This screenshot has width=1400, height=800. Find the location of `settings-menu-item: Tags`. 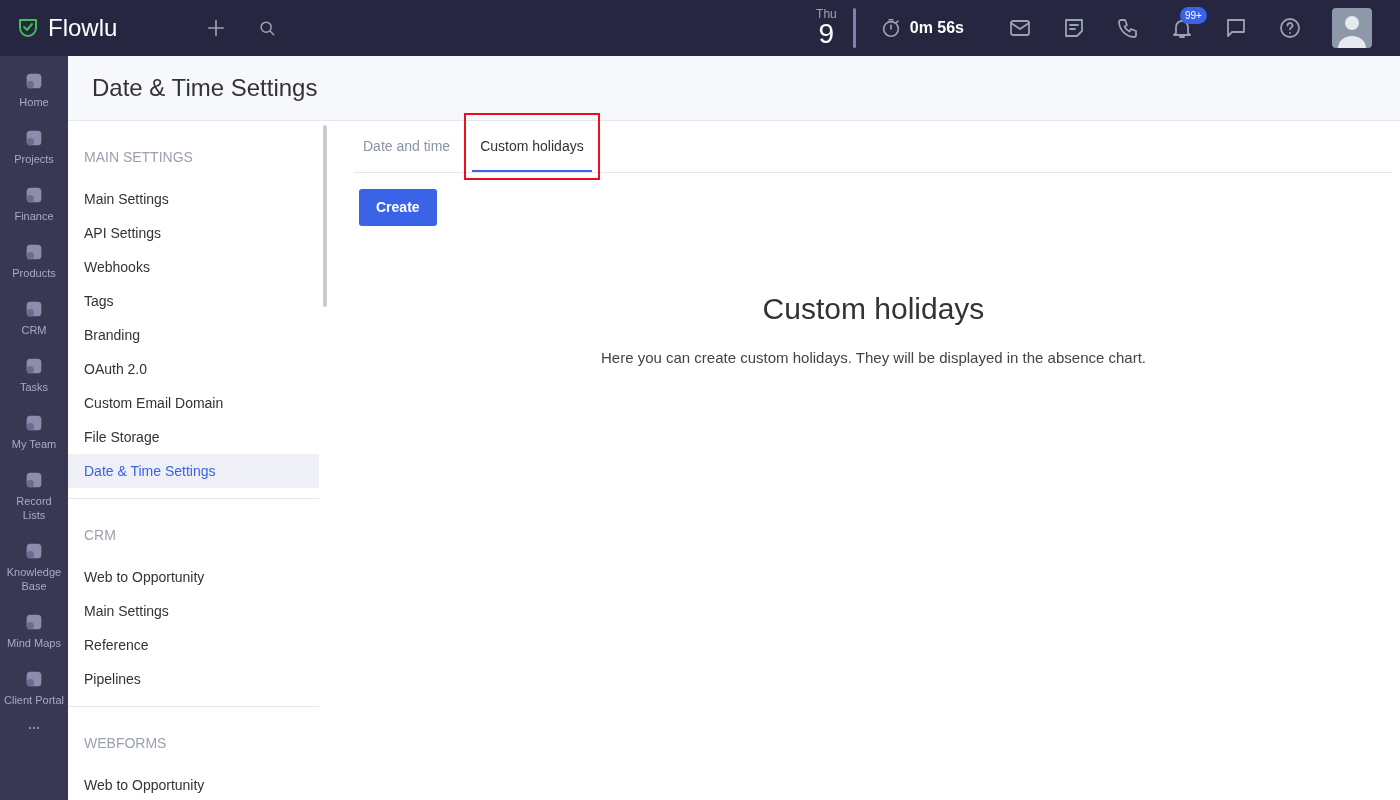

settings-menu-item: Tags is located at coordinates (193, 301).